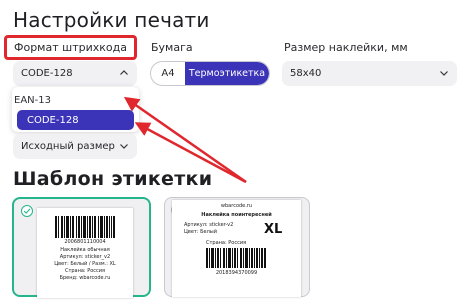 This screenshot has height=304, width=474. I want to click on original-size-value: Исходный размер, so click(68, 146).